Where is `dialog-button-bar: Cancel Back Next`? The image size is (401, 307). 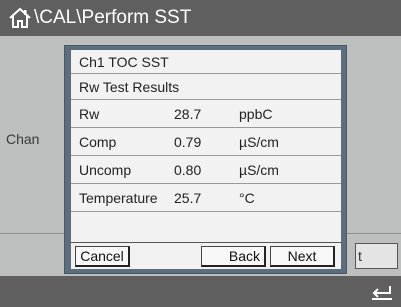
dialog-button-bar: Cancel Back Next is located at coordinates (206, 255).